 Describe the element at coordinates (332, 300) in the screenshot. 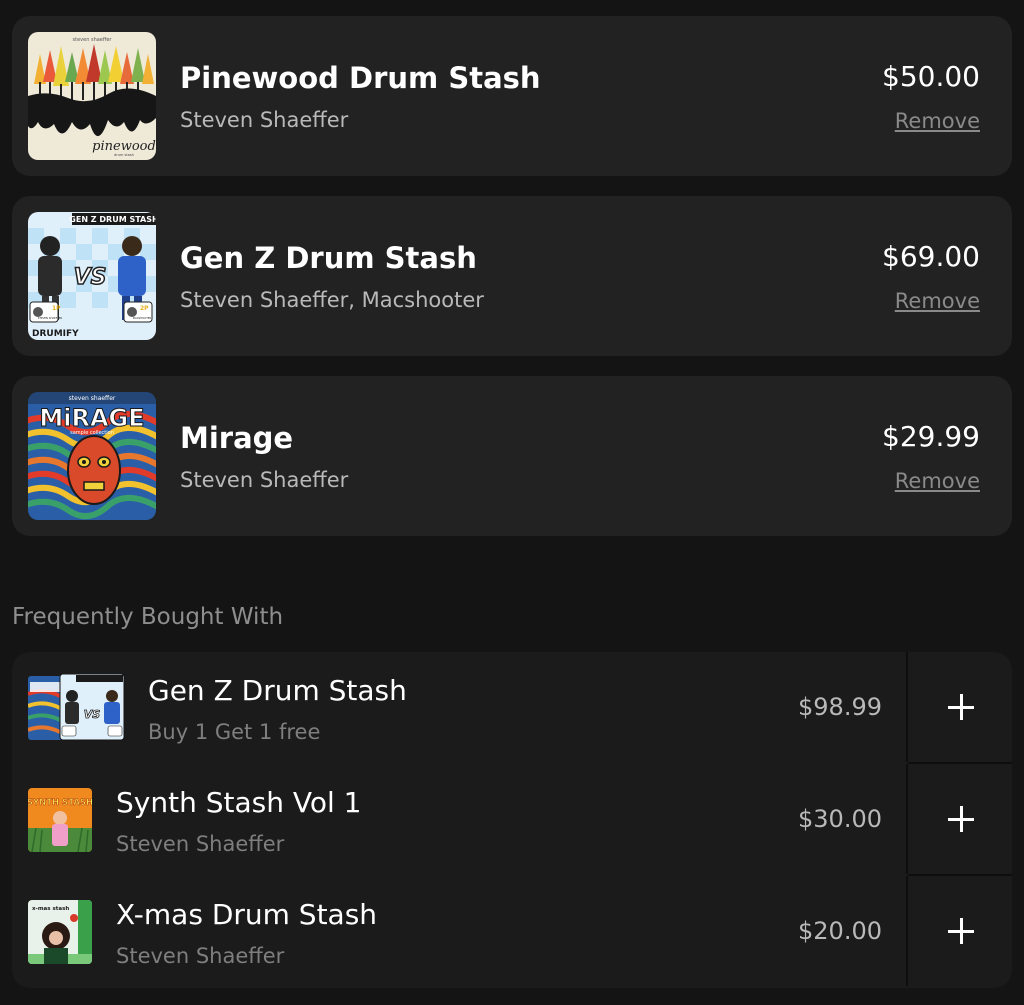

I see `cart-item-artist: Steven Shaeffer, Macshooter` at that location.